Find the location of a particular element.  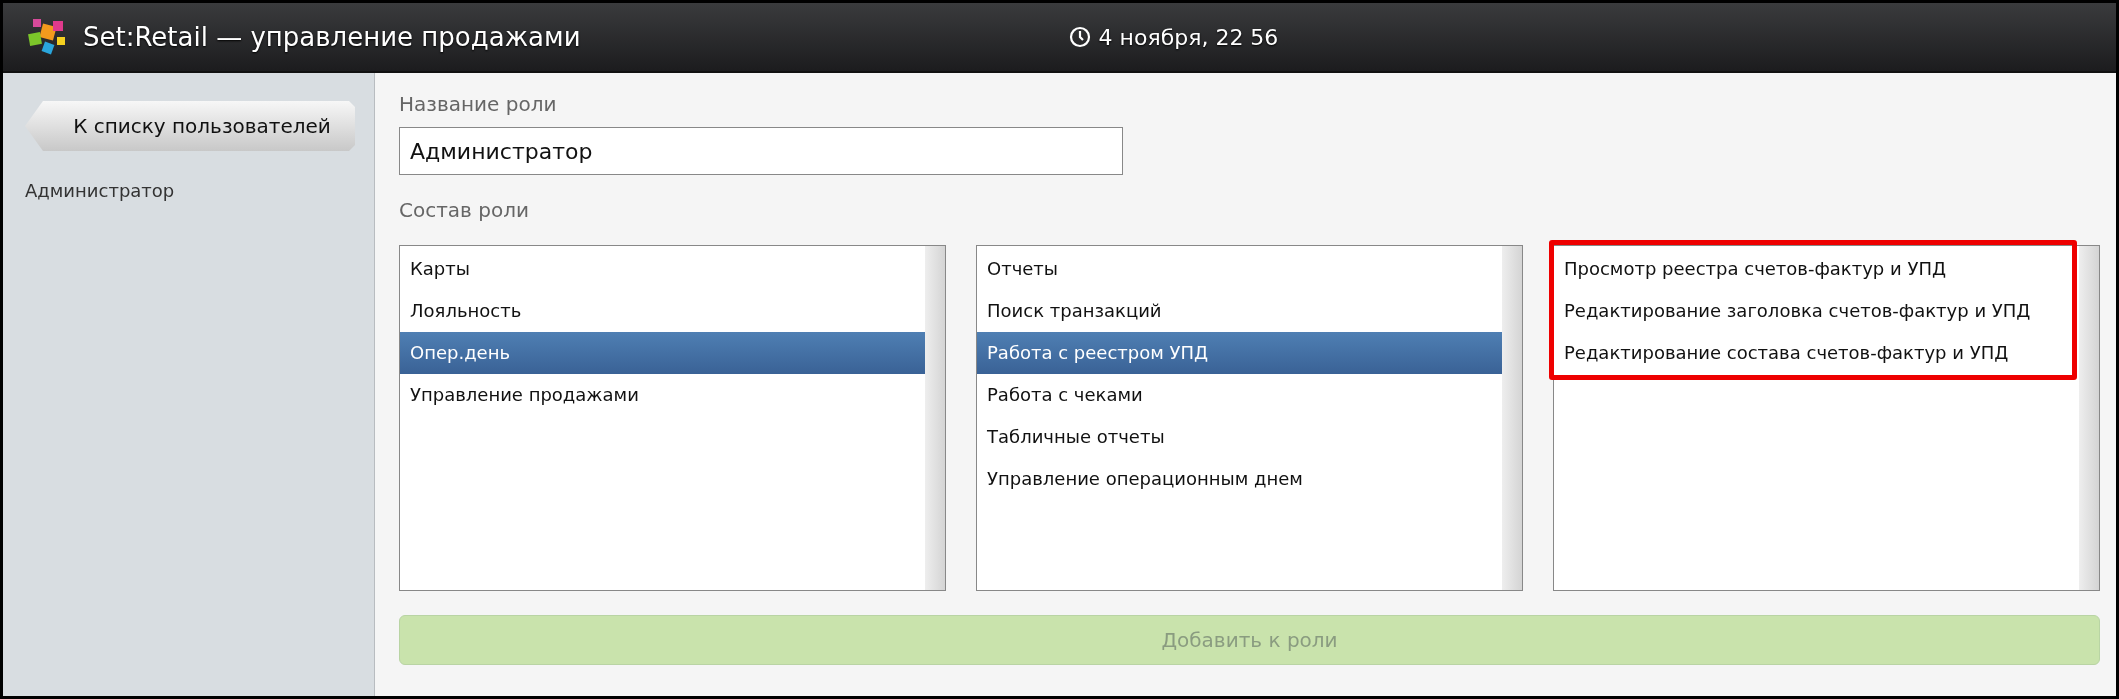

list-item: Редактирование состава счетов-фактур и УПД is located at coordinates (1816, 353).